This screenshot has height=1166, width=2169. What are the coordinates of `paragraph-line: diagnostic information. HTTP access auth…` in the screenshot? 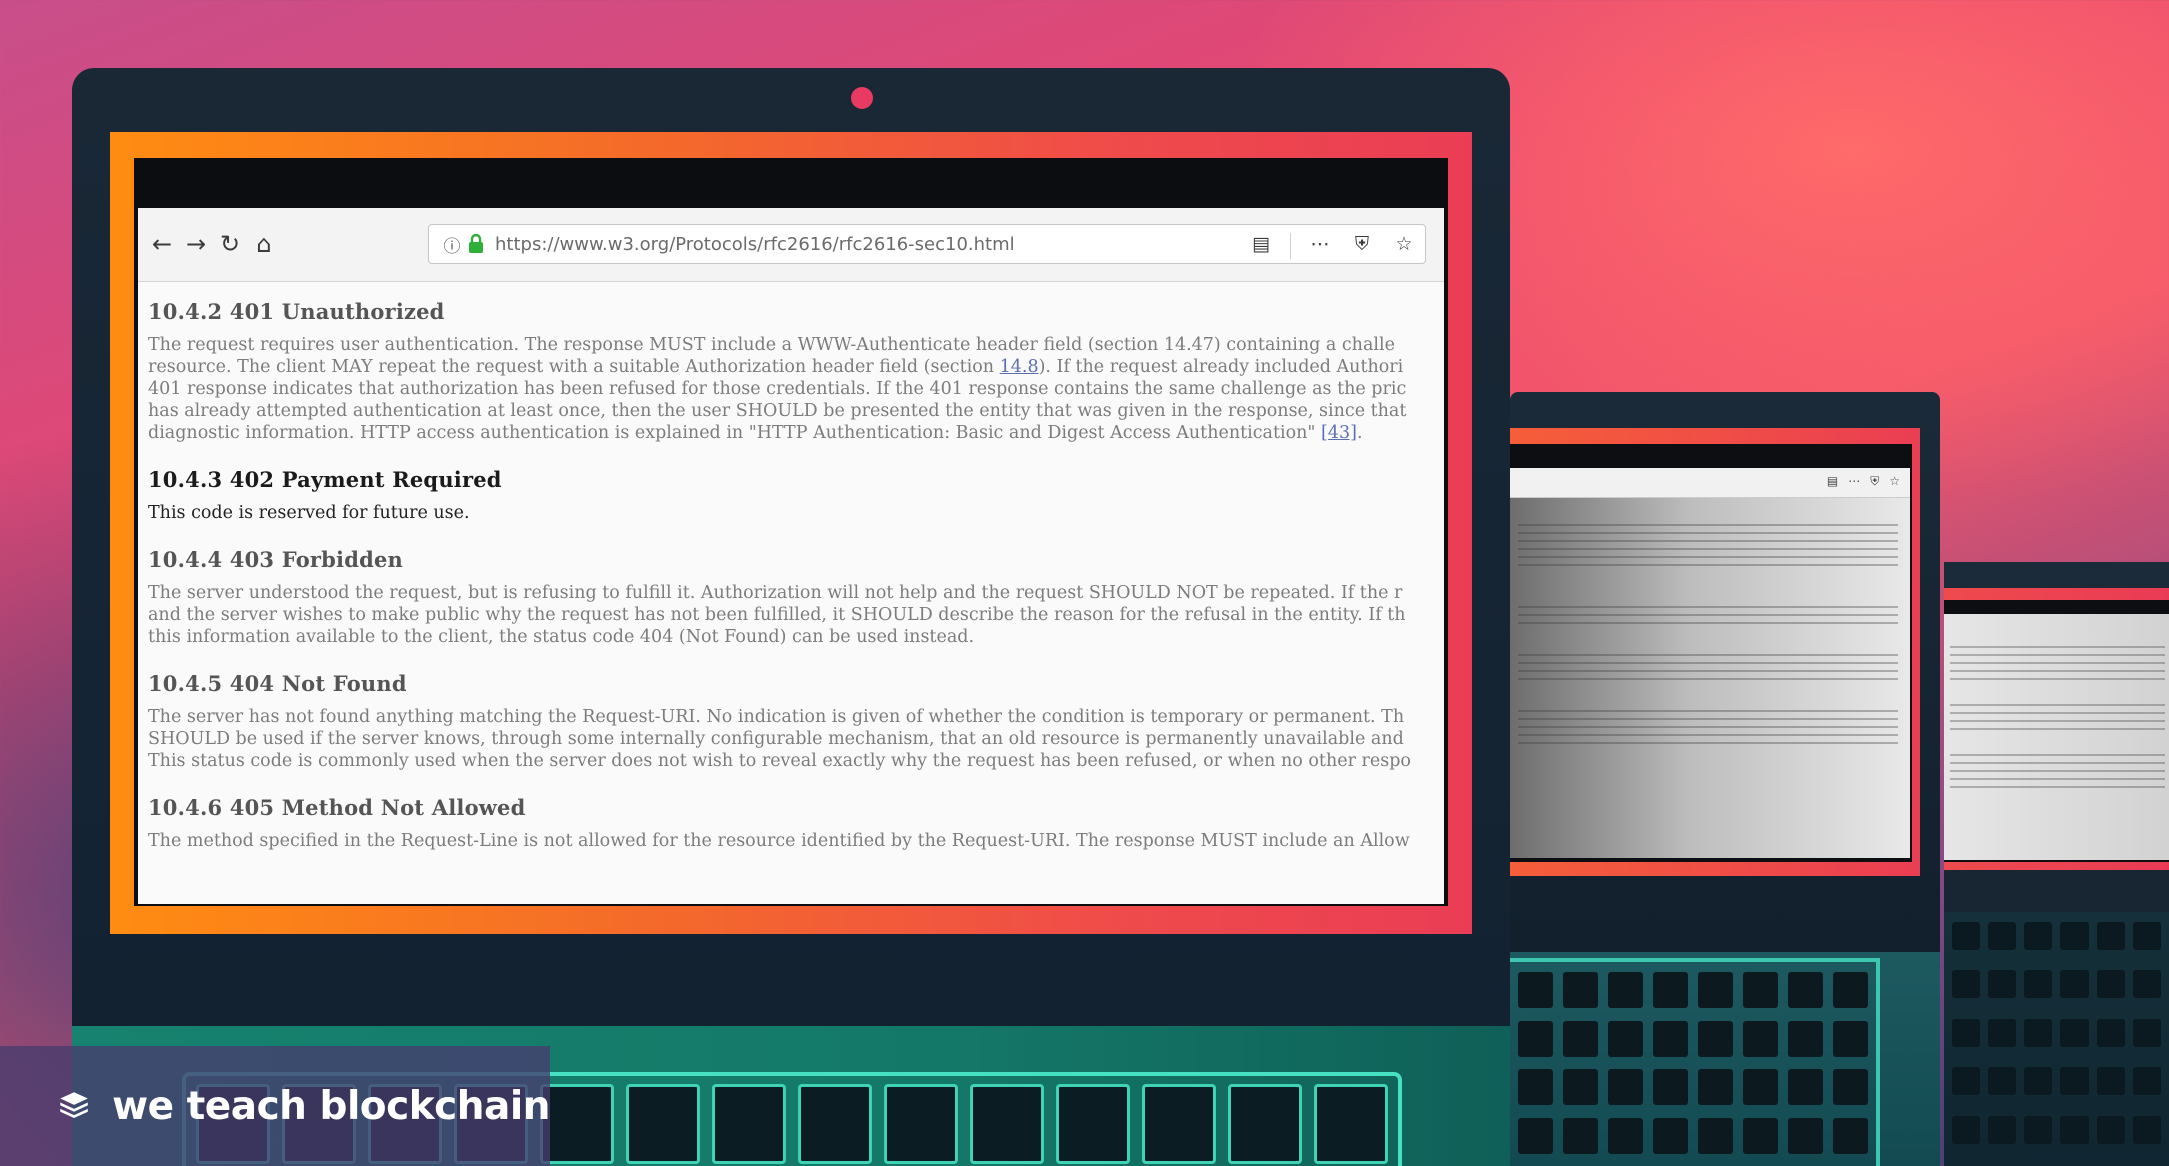 It's located at (796, 433).